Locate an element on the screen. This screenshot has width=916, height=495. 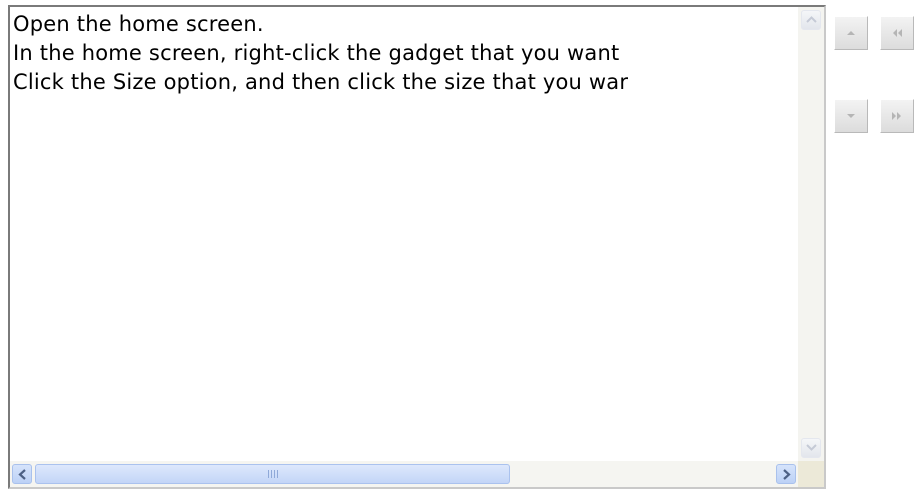
vertical-scrollbar is located at coordinates (811, 234).